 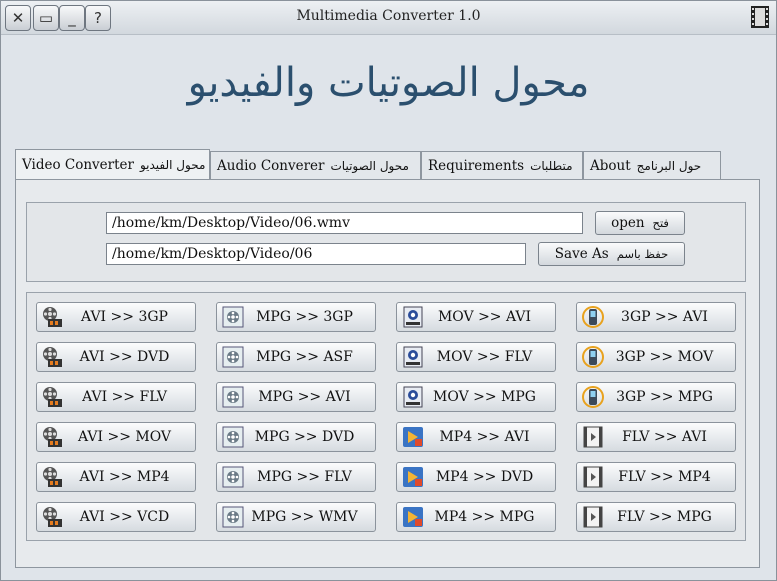 I want to click on convert-button-label: MP4 >> MPG, so click(x=484, y=517).